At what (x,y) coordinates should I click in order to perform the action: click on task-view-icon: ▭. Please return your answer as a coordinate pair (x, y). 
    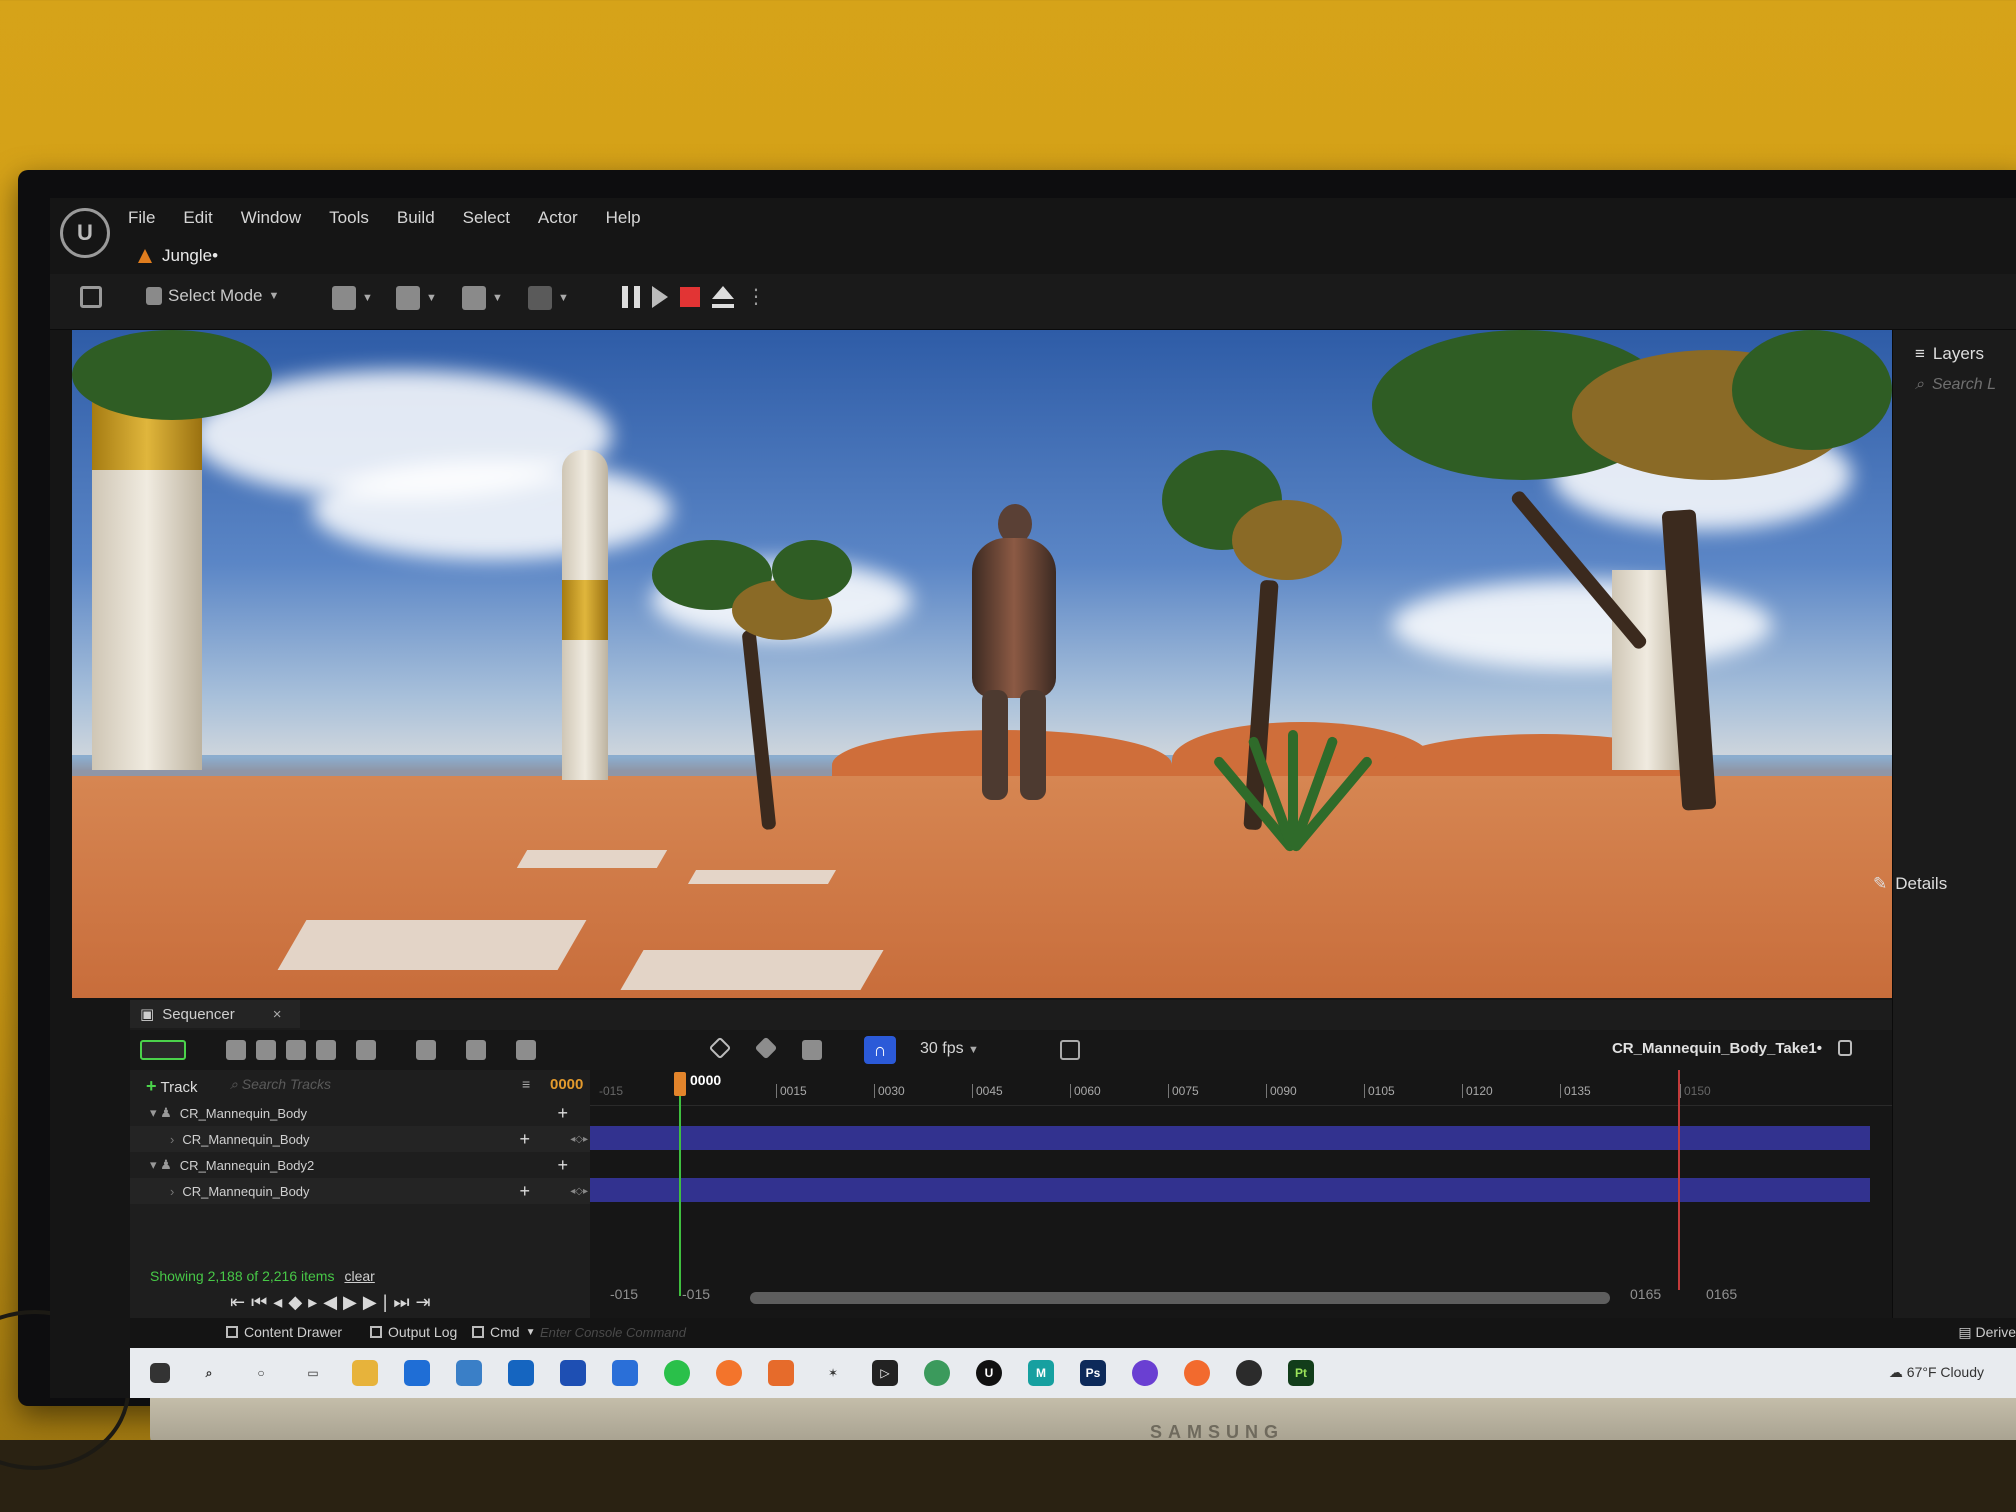
    Looking at the image, I should click on (313, 1373).